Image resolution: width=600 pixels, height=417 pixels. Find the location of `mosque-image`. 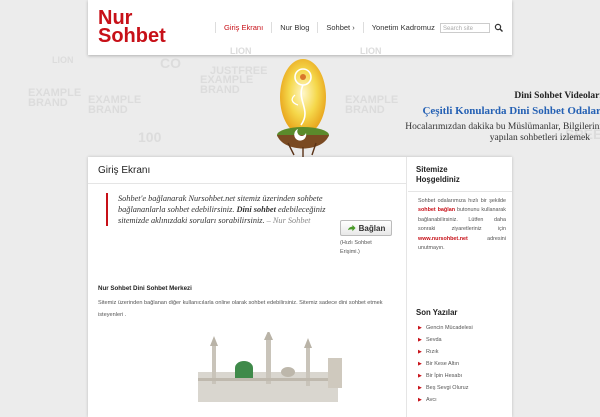

mosque-image is located at coordinates (268, 367).